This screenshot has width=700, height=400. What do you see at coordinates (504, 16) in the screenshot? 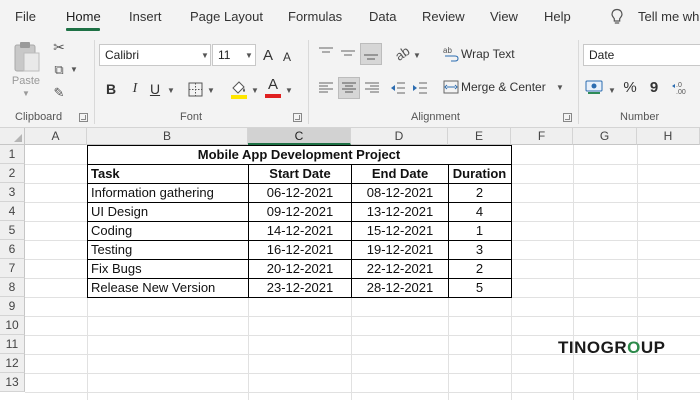
I see `tab-view: View` at bounding box center [504, 16].